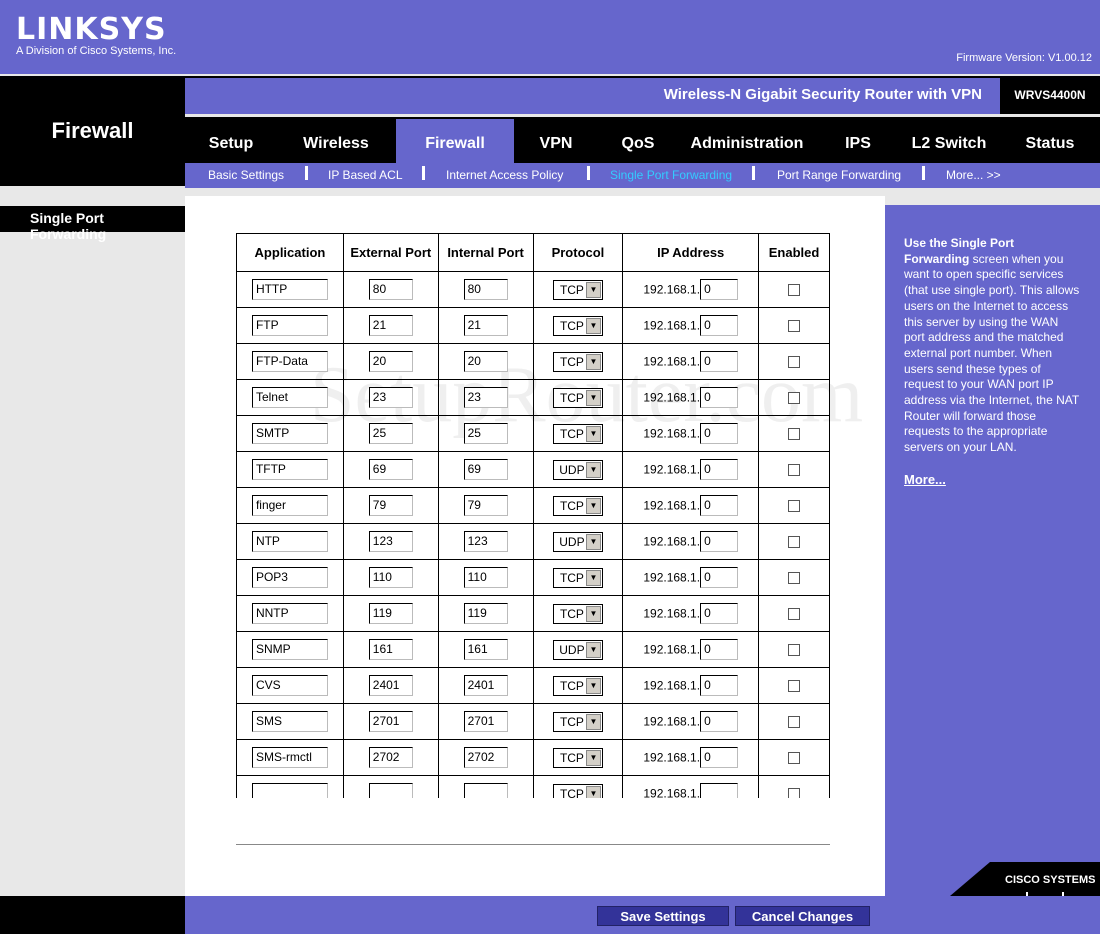  What do you see at coordinates (719, 790) in the screenshot?
I see `ip-last-octet-input` at bounding box center [719, 790].